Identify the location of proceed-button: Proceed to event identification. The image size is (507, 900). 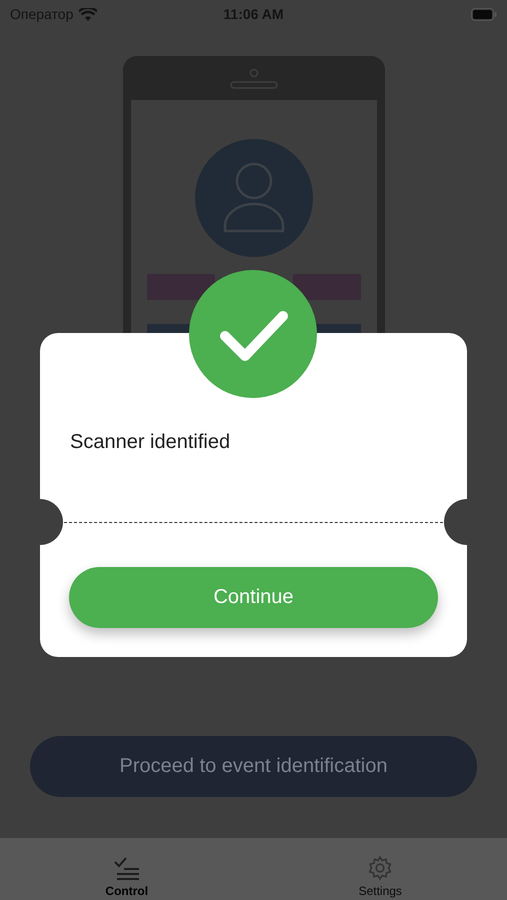
(253, 766).